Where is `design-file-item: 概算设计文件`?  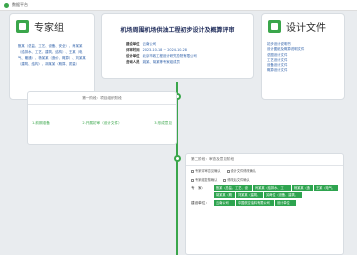
design-file-item: 概算设计文件 is located at coordinates (303, 70).